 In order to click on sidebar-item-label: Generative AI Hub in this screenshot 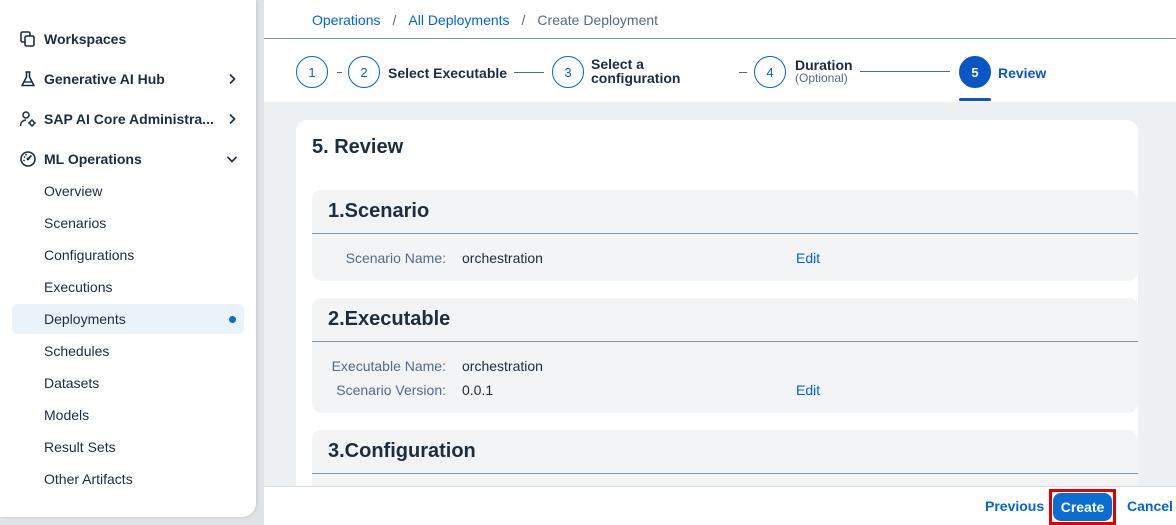, I will do `click(104, 79)`.